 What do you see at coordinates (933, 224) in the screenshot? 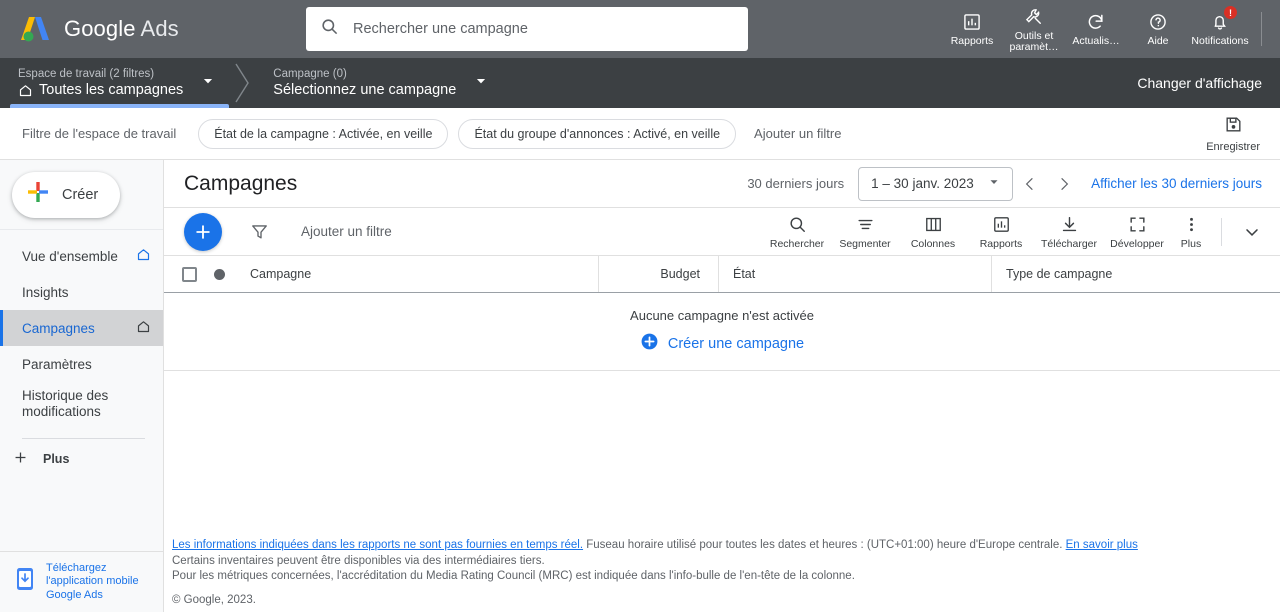
I see `columns-icon` at bounding box center [933, 224].